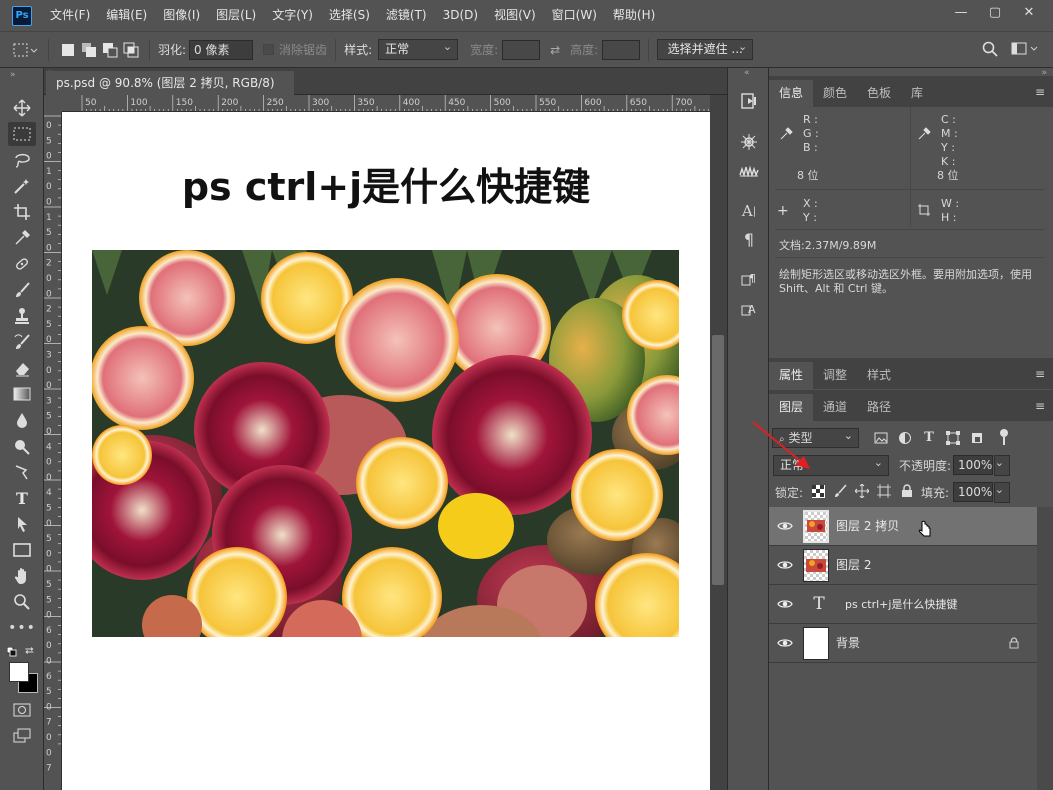 This screenshot has height=790, width=1053. Describe the element at coordinates (170, 92) in the screenshot. I see `document-tab: ps.psd @ 90.8% (图层 2 拷贝, RGB/8) * ×` at that location.